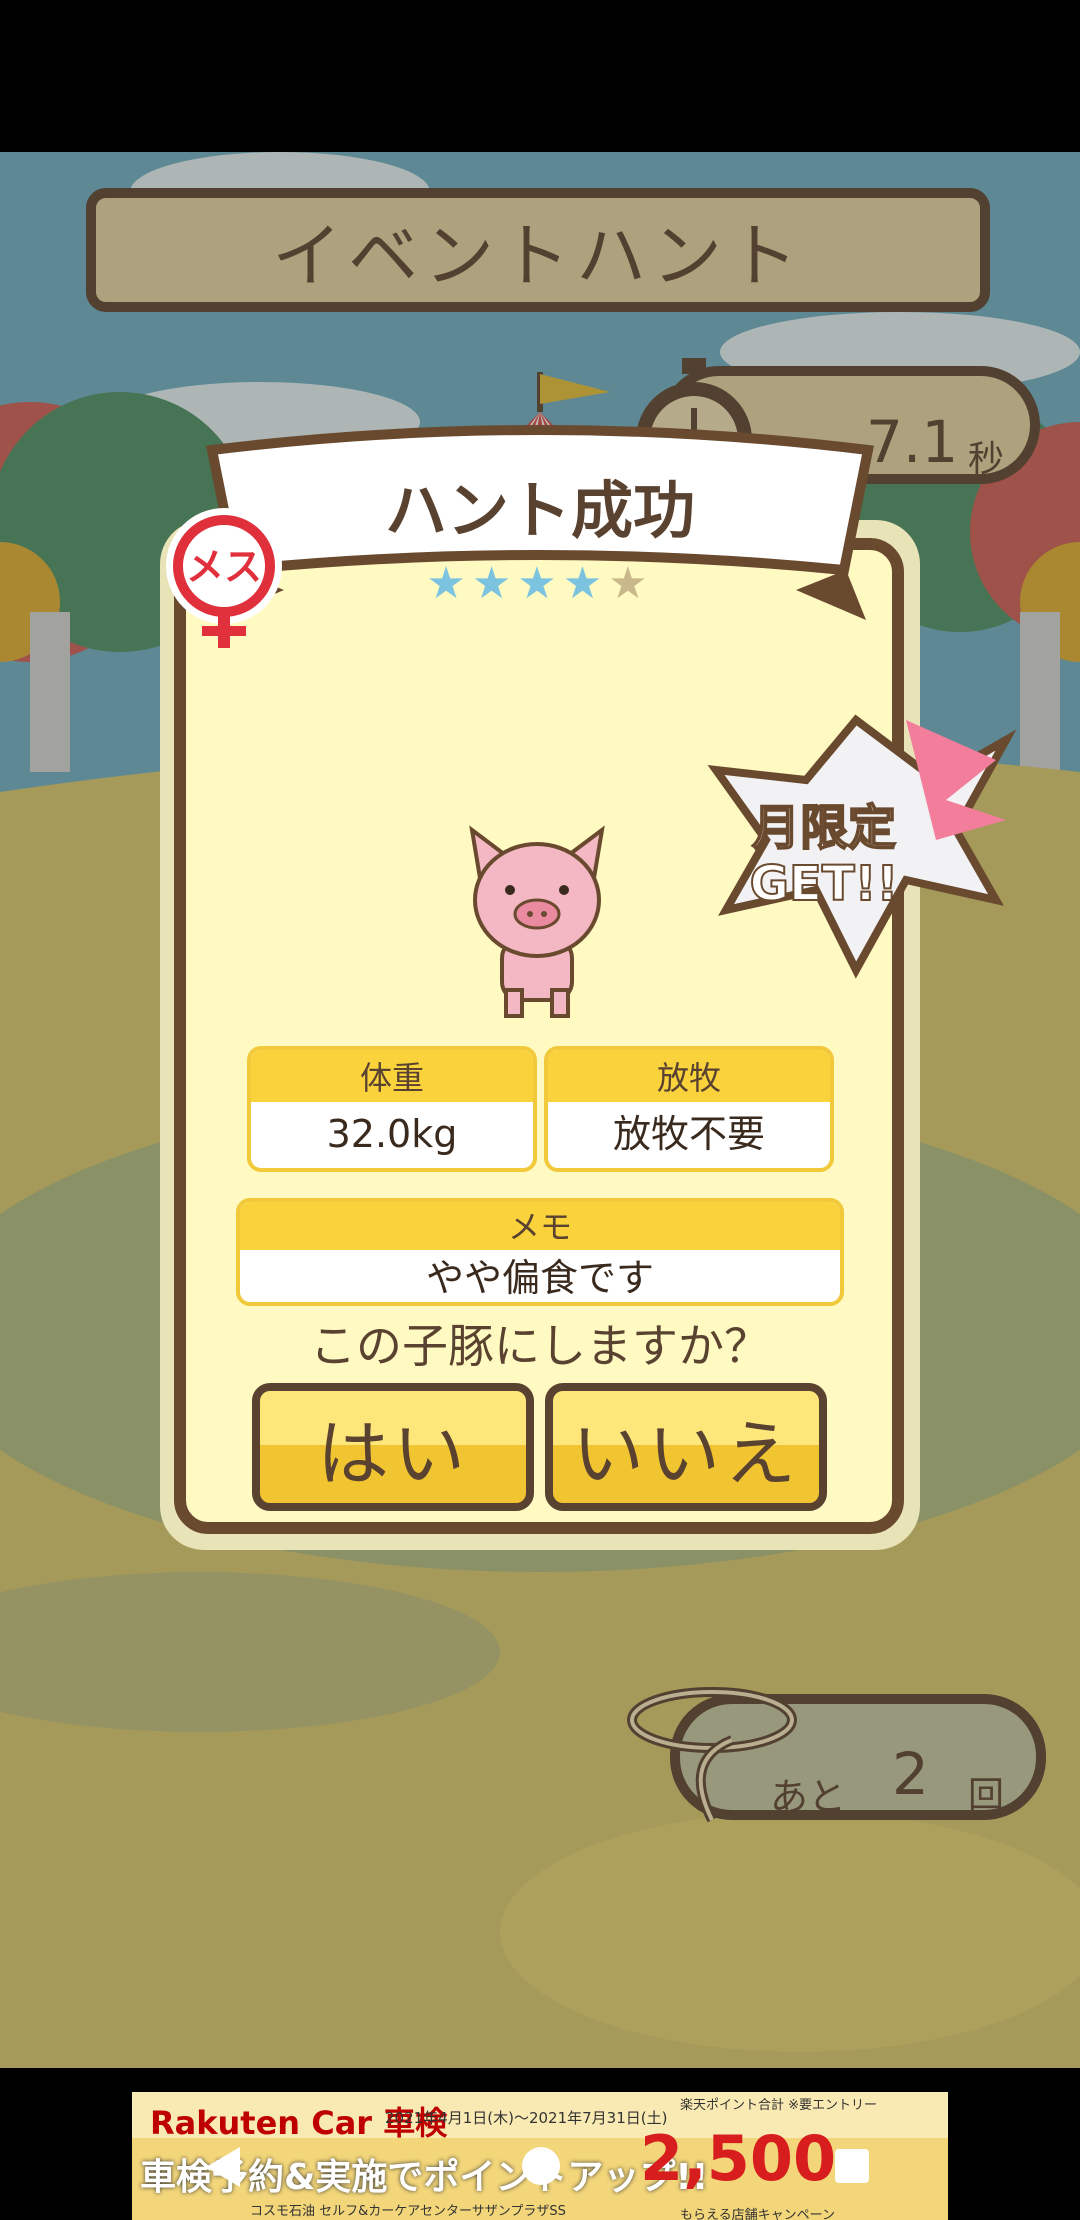 This screenshot has height=2220, width=1080. What do you see at coordinates (689, 1076) in the screenshot?
I see `grazing-label: 放牧` at bounding box center [689, 1076].